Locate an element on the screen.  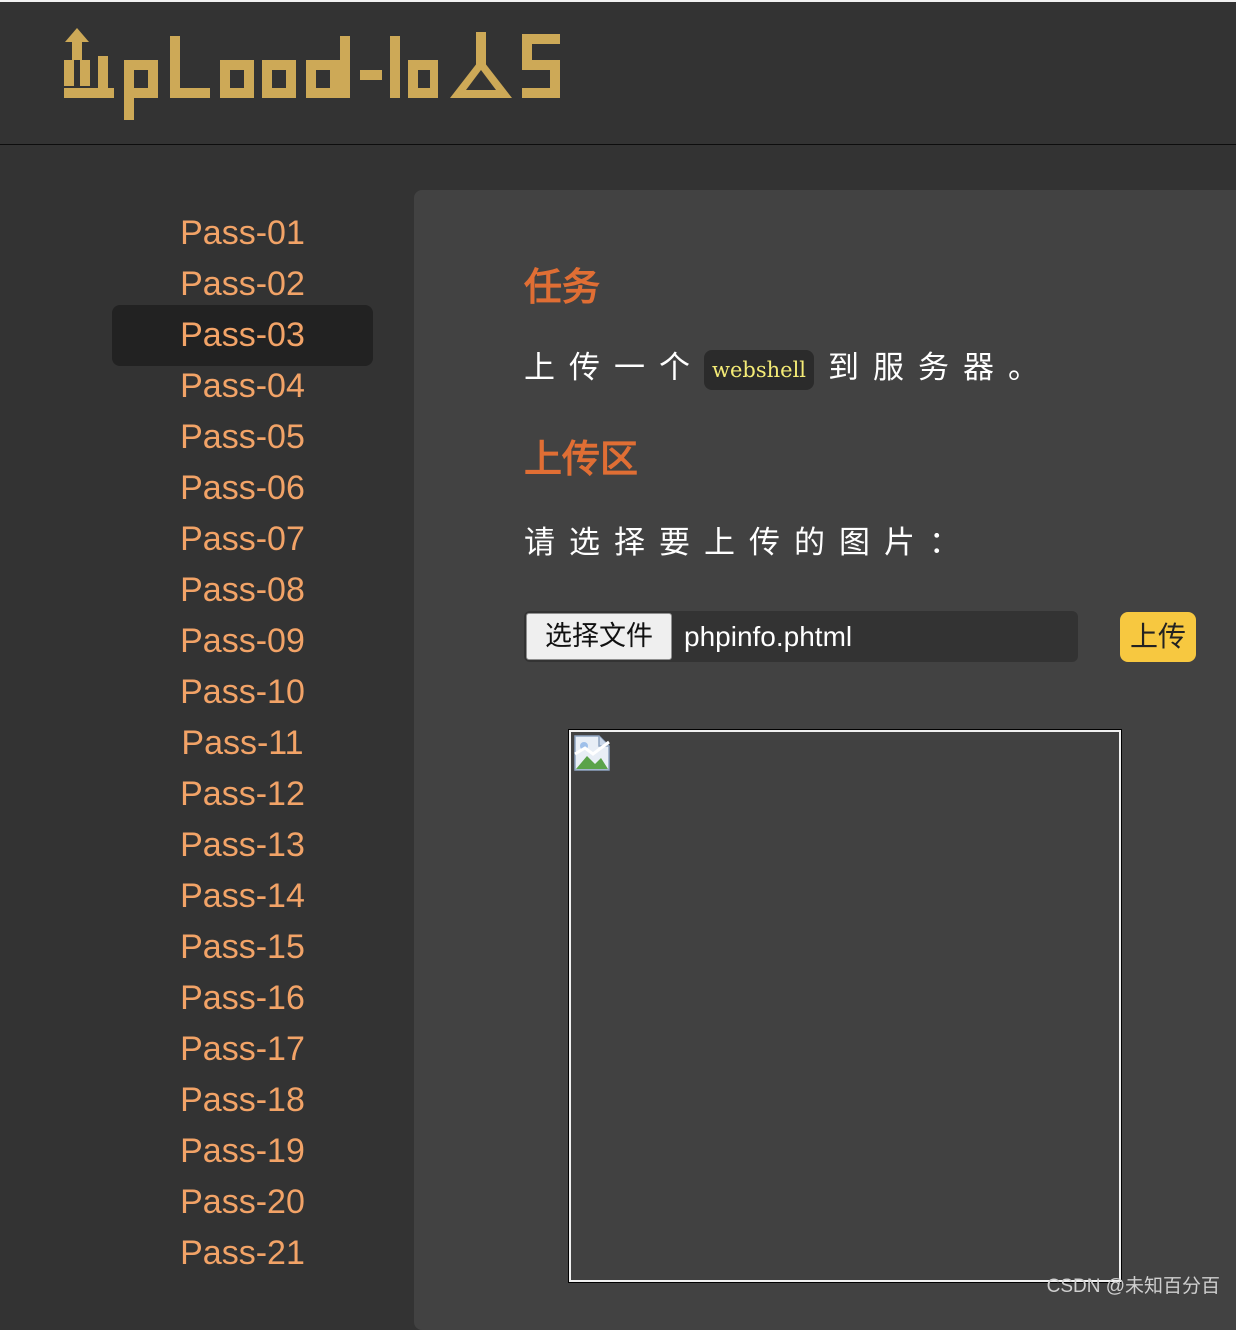
sidebar-item-pass-20: Pass-20 is located at coordinates (242, 1202).